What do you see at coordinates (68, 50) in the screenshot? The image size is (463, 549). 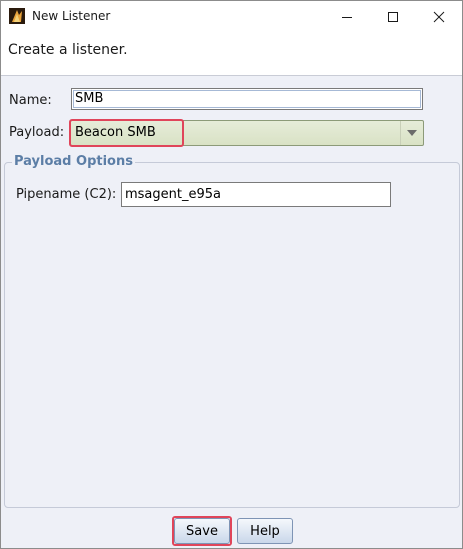 I see `header-description: Create a listener.` at bounding box center [68, 50].